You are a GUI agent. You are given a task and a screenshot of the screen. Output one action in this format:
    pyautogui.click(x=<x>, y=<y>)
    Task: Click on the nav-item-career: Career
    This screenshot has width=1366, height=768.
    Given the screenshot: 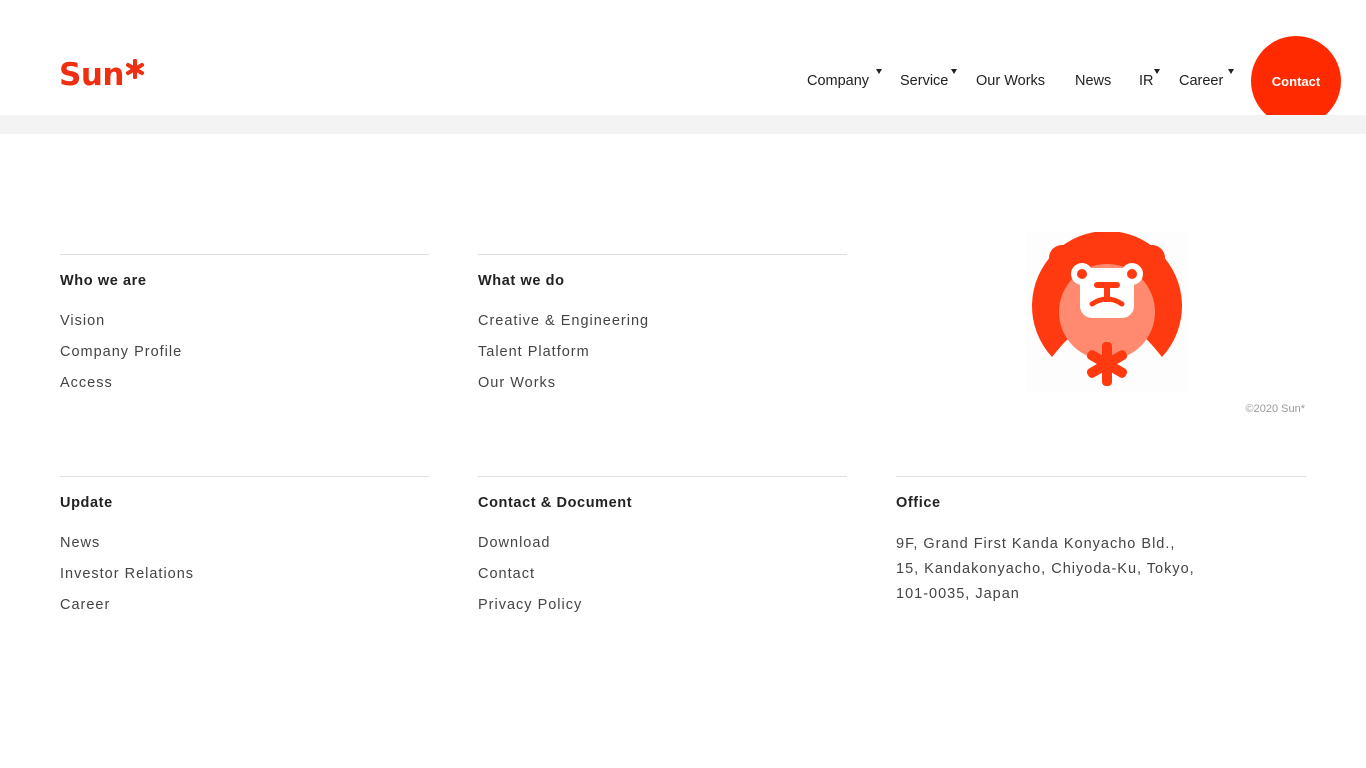 What is the action you would take?
    pyautogui.click(x=1206, y=79)
    